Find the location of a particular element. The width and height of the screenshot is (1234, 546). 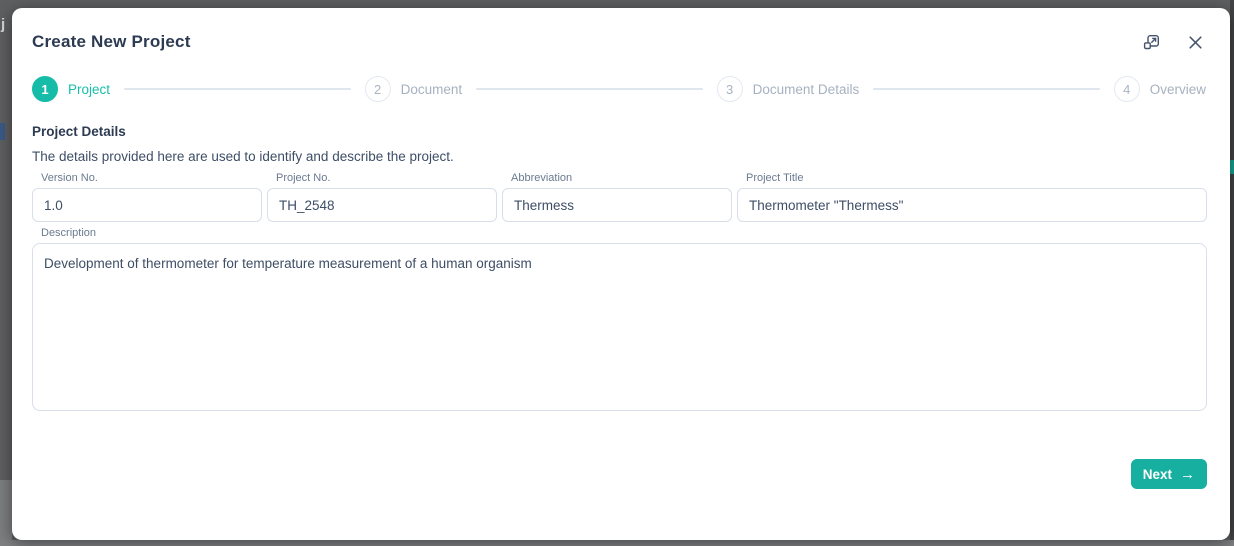

background-blue-fragment is located at coordinates (2, 131).